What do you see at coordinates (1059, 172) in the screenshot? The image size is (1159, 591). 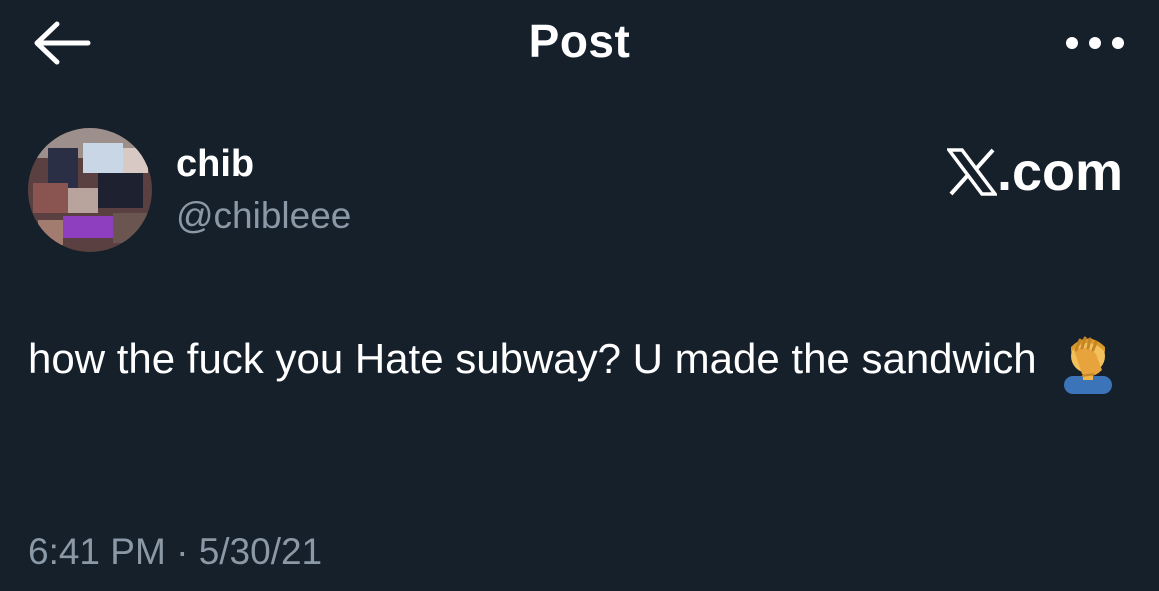 I see `watermark-text: .com` at bounding box center [1059, 172].